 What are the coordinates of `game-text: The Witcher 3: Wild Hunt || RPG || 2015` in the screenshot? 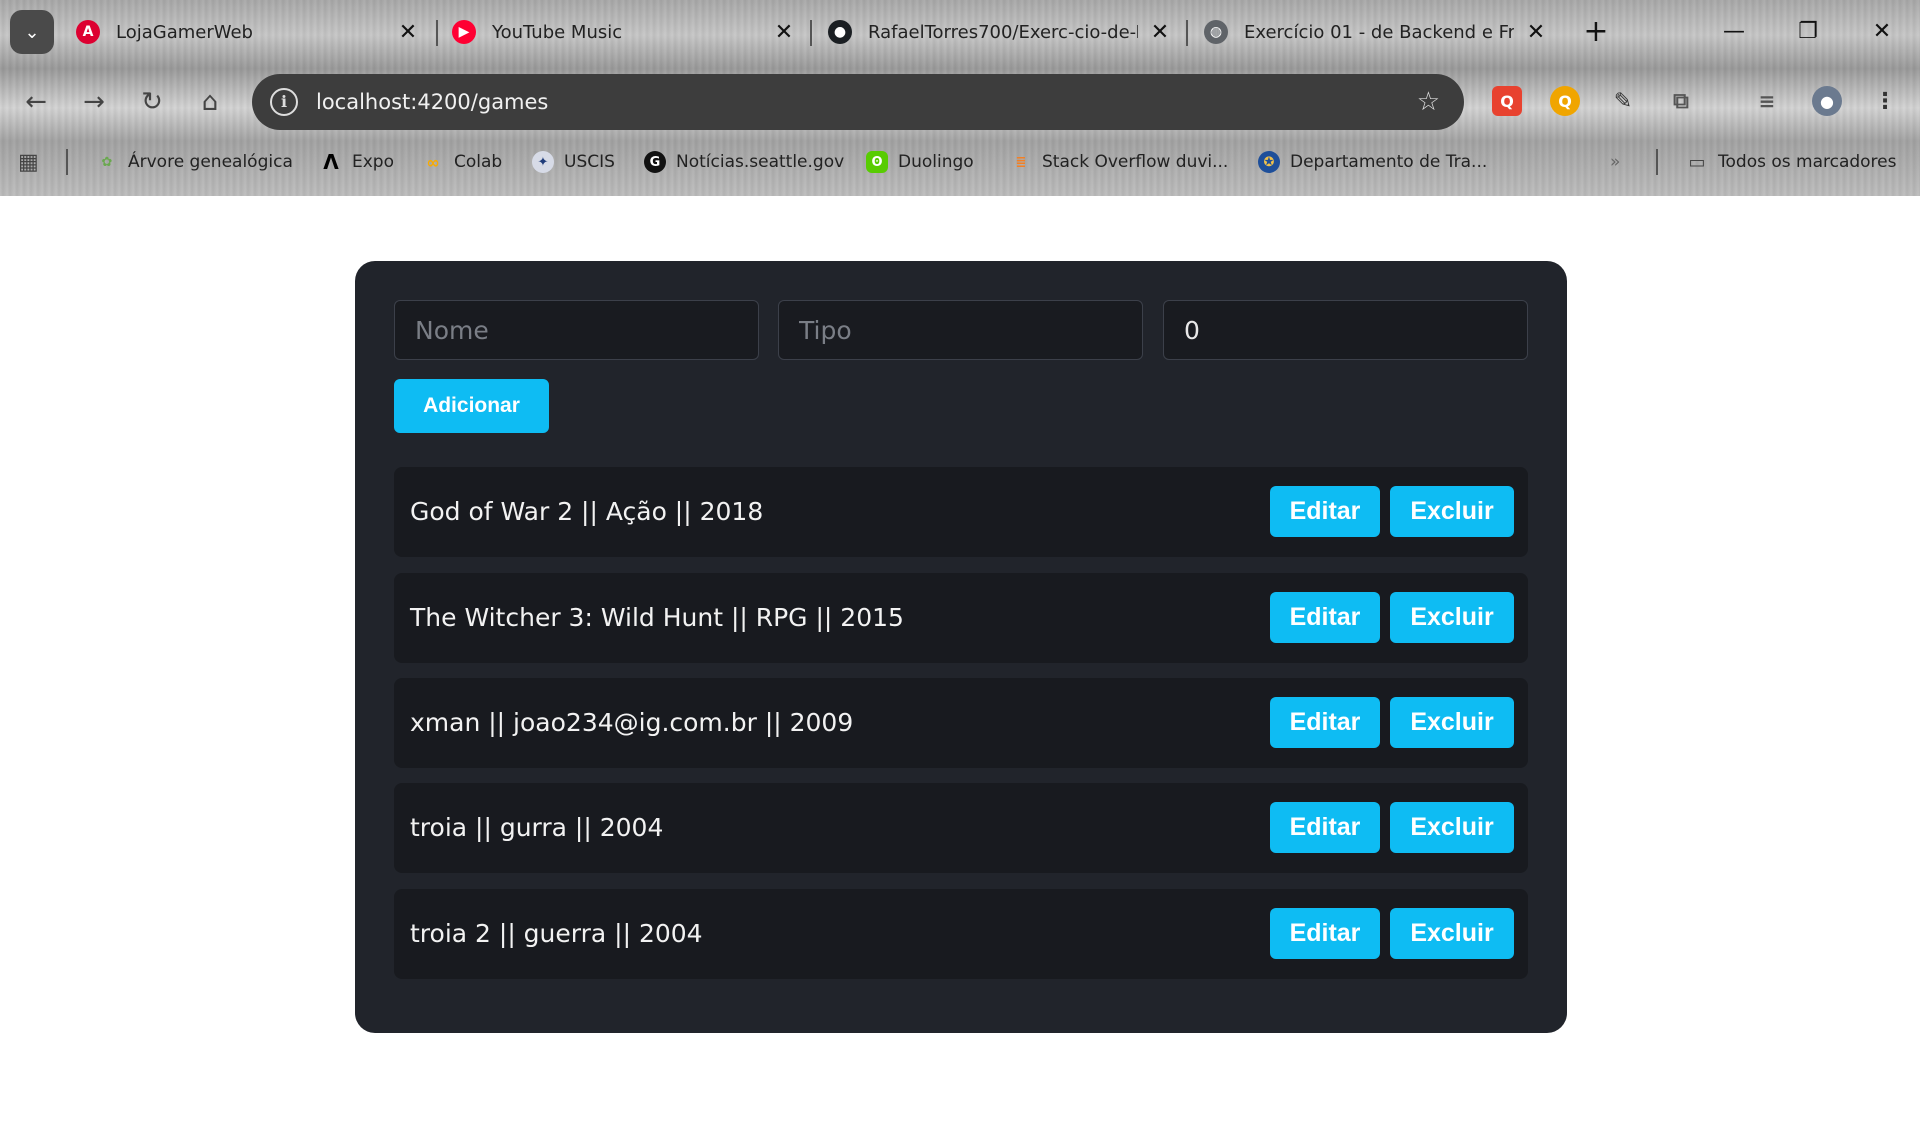 It's located at (657, 617).